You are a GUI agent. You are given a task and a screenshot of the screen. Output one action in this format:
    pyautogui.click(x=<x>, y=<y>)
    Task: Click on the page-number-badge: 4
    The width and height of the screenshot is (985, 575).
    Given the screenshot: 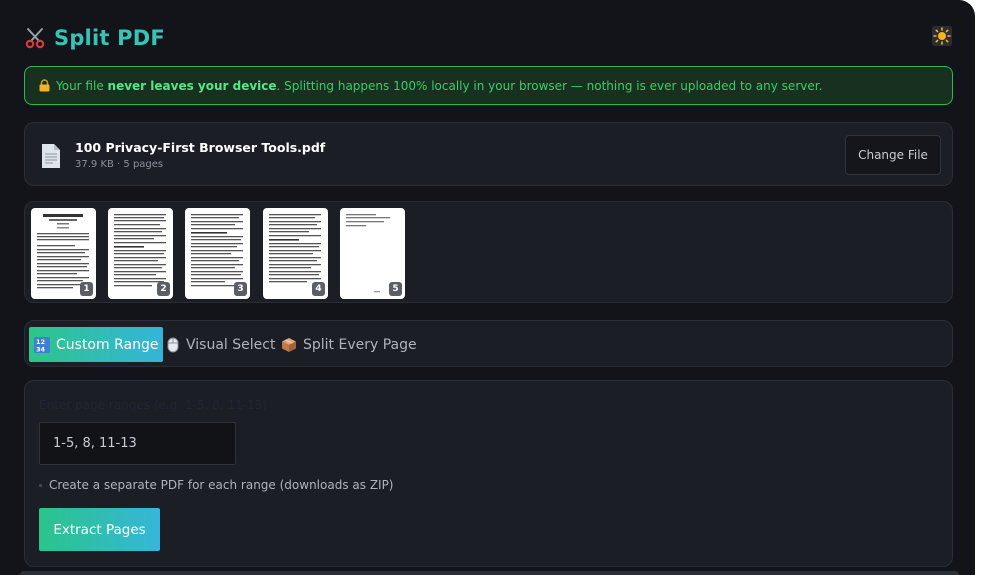 What is the action you would take?
    pyautogui.click(x=318, y=289)
    